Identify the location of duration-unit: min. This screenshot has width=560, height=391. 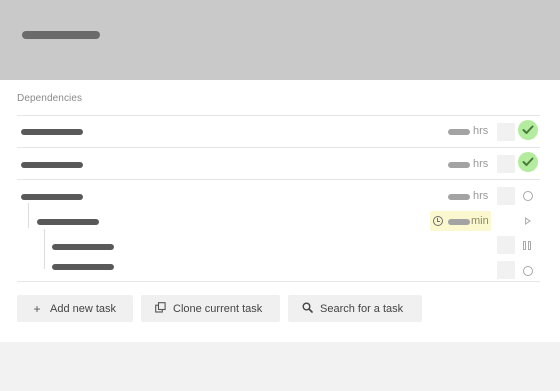
(480, 221).